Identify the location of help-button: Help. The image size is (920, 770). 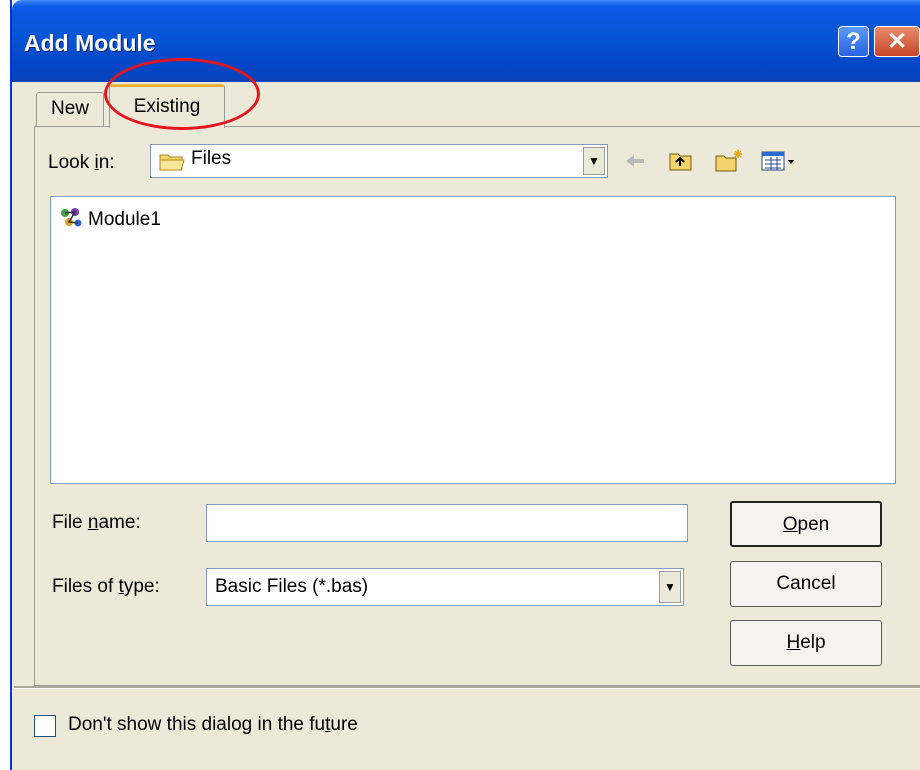
(806, 643).